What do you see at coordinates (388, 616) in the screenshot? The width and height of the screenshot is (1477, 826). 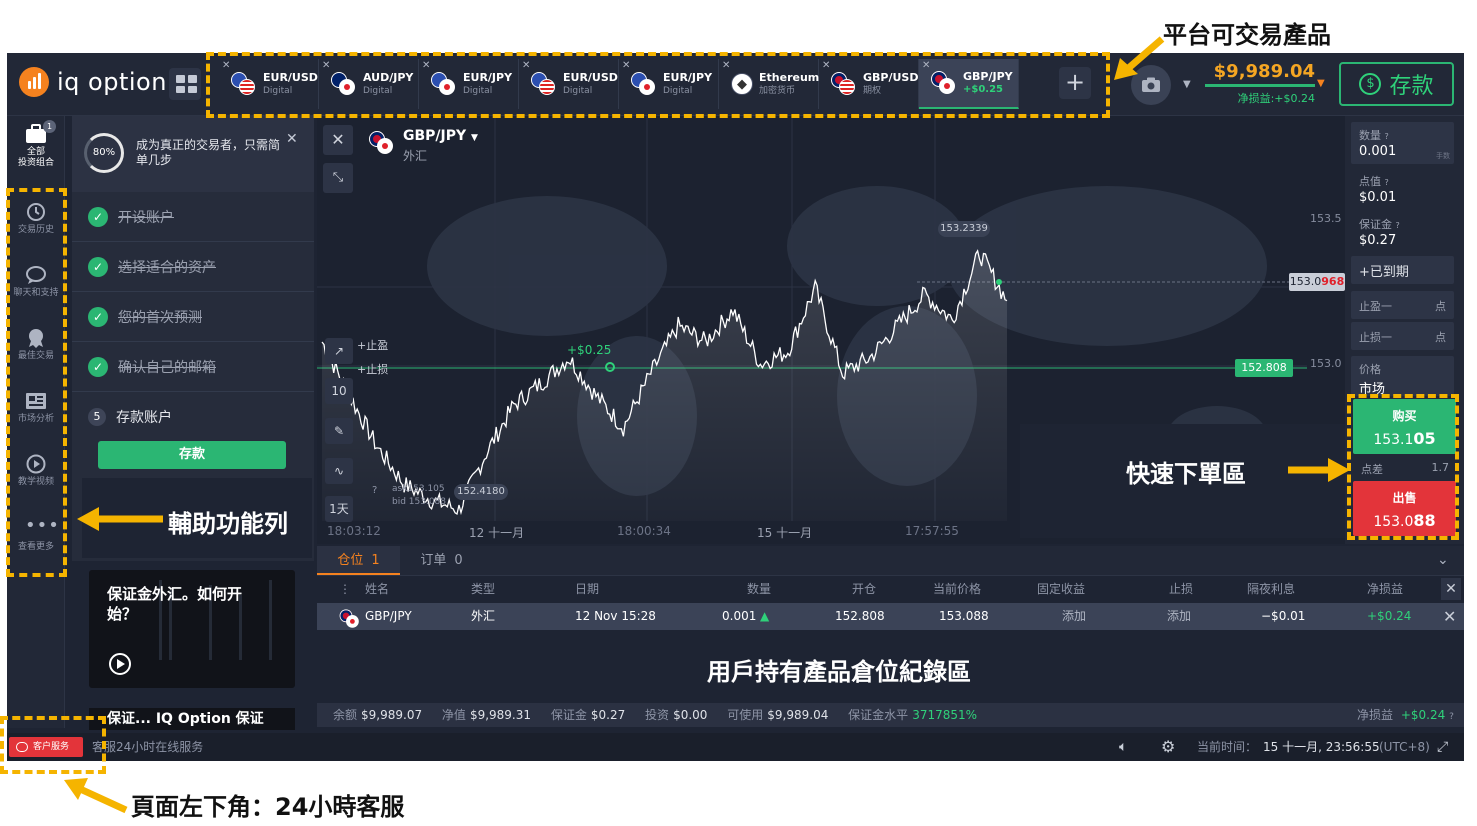 I see `cell-name: GBP/JPY` at bounding box center [388, 616].